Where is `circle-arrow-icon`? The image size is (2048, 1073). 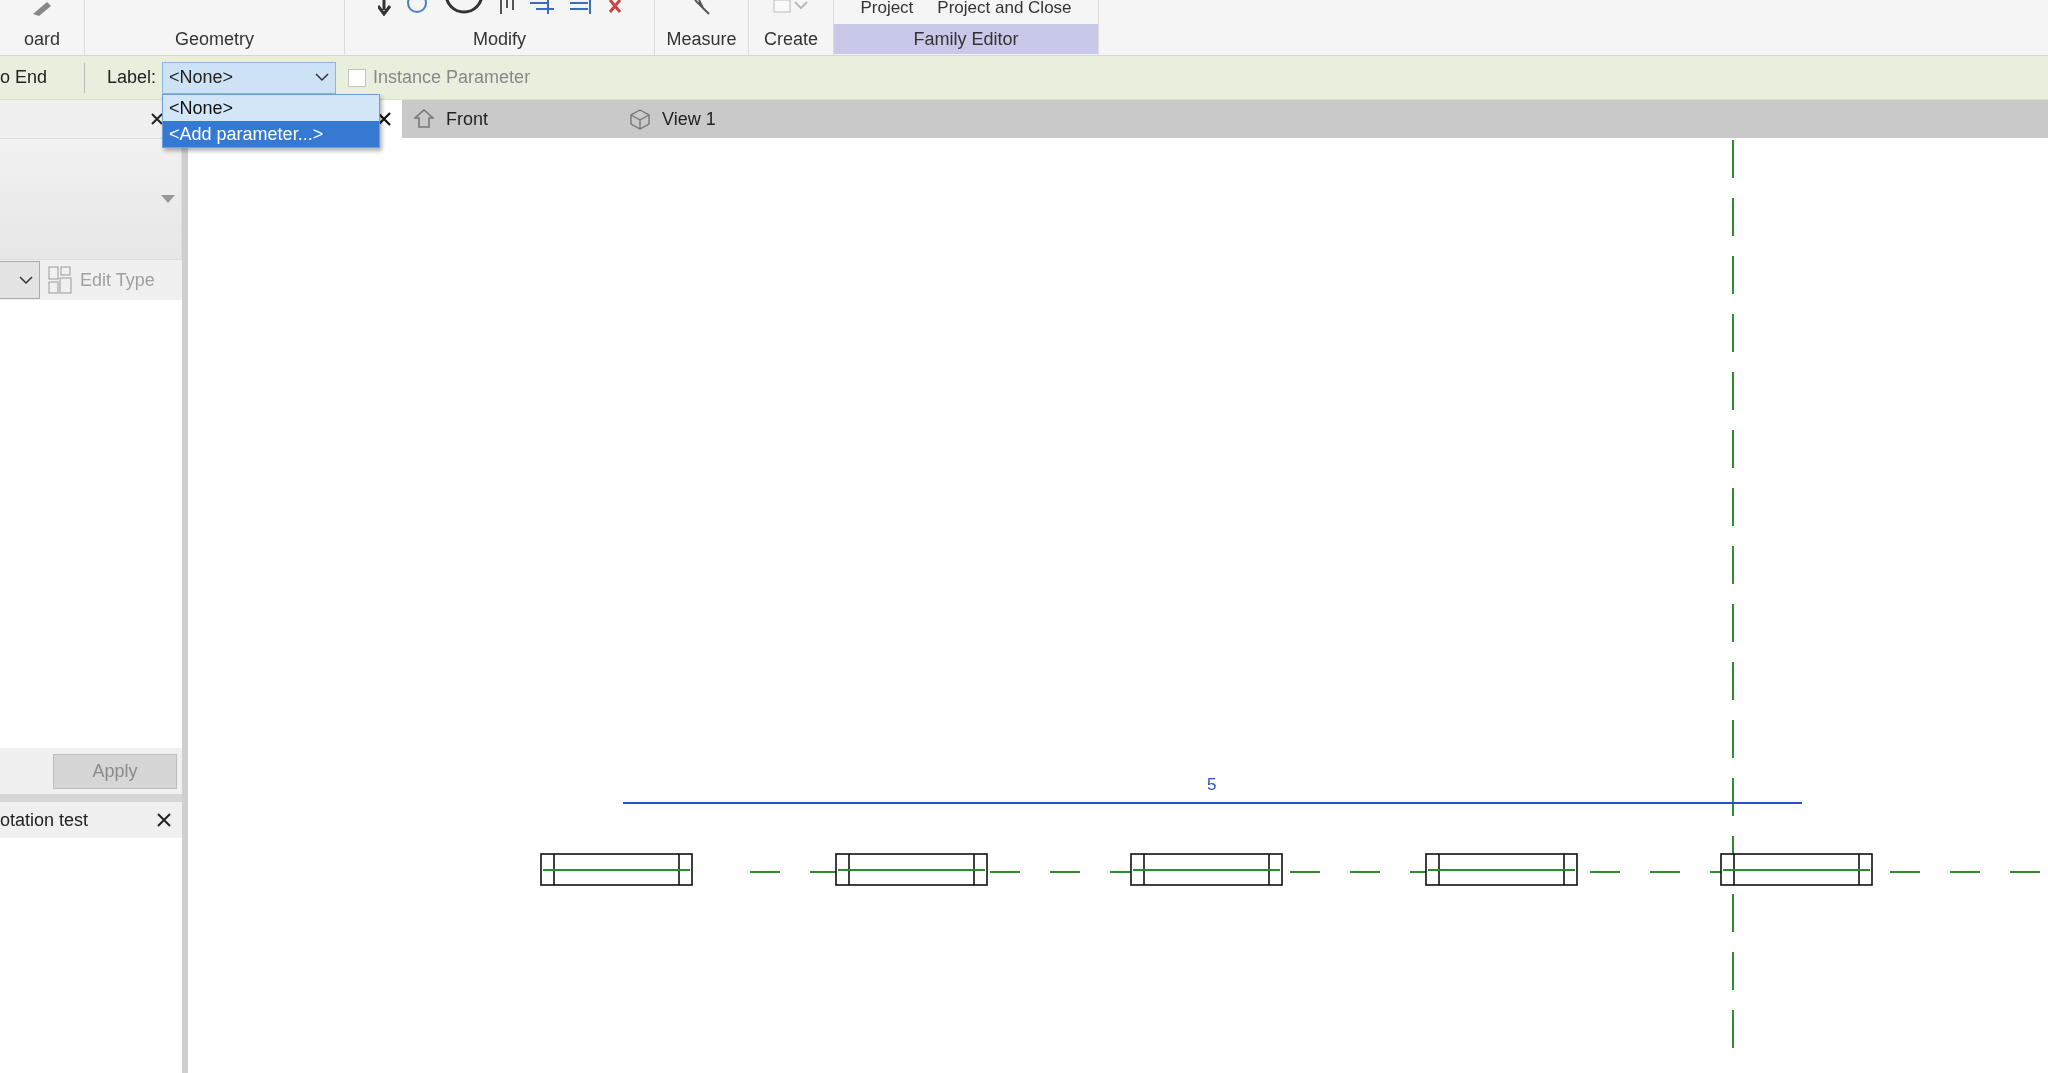 circle-arrow-icon is located at coordinates (417, 7).